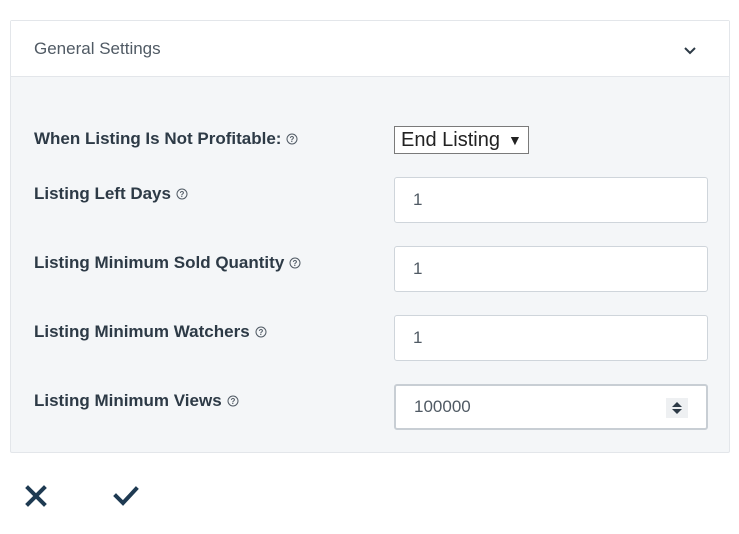 The height and width of the screenshot is (534, 739). I want to click on min-sold-quantity-label: Listing Minimum Sold Quantity ?, so click(167, 263).